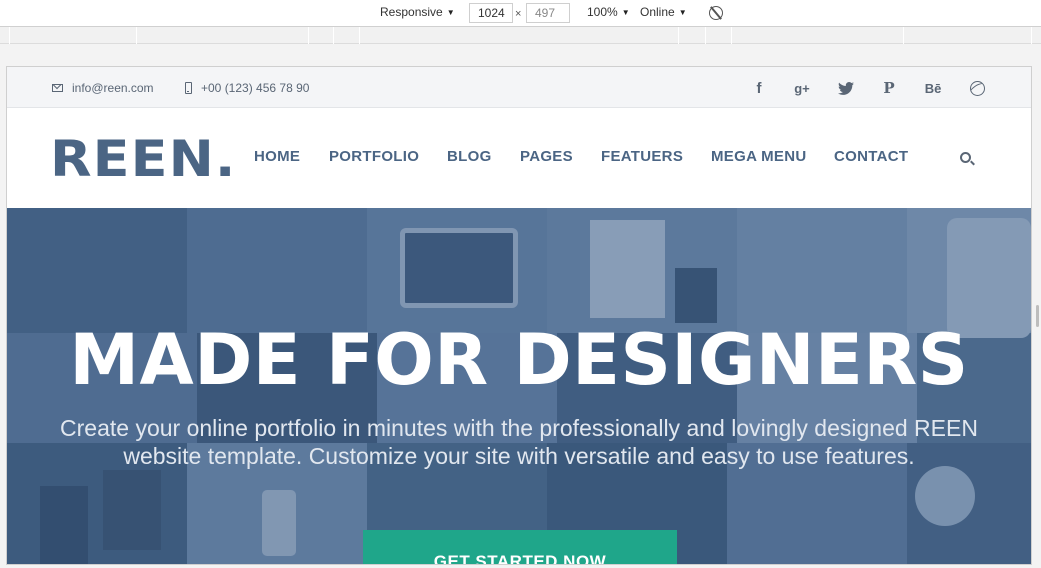 The width and height of the screenshot is (1041, 568). Describe the element at coordinates (889, 88) in the screenshot. I see `pinterest-icon: P` at that location.